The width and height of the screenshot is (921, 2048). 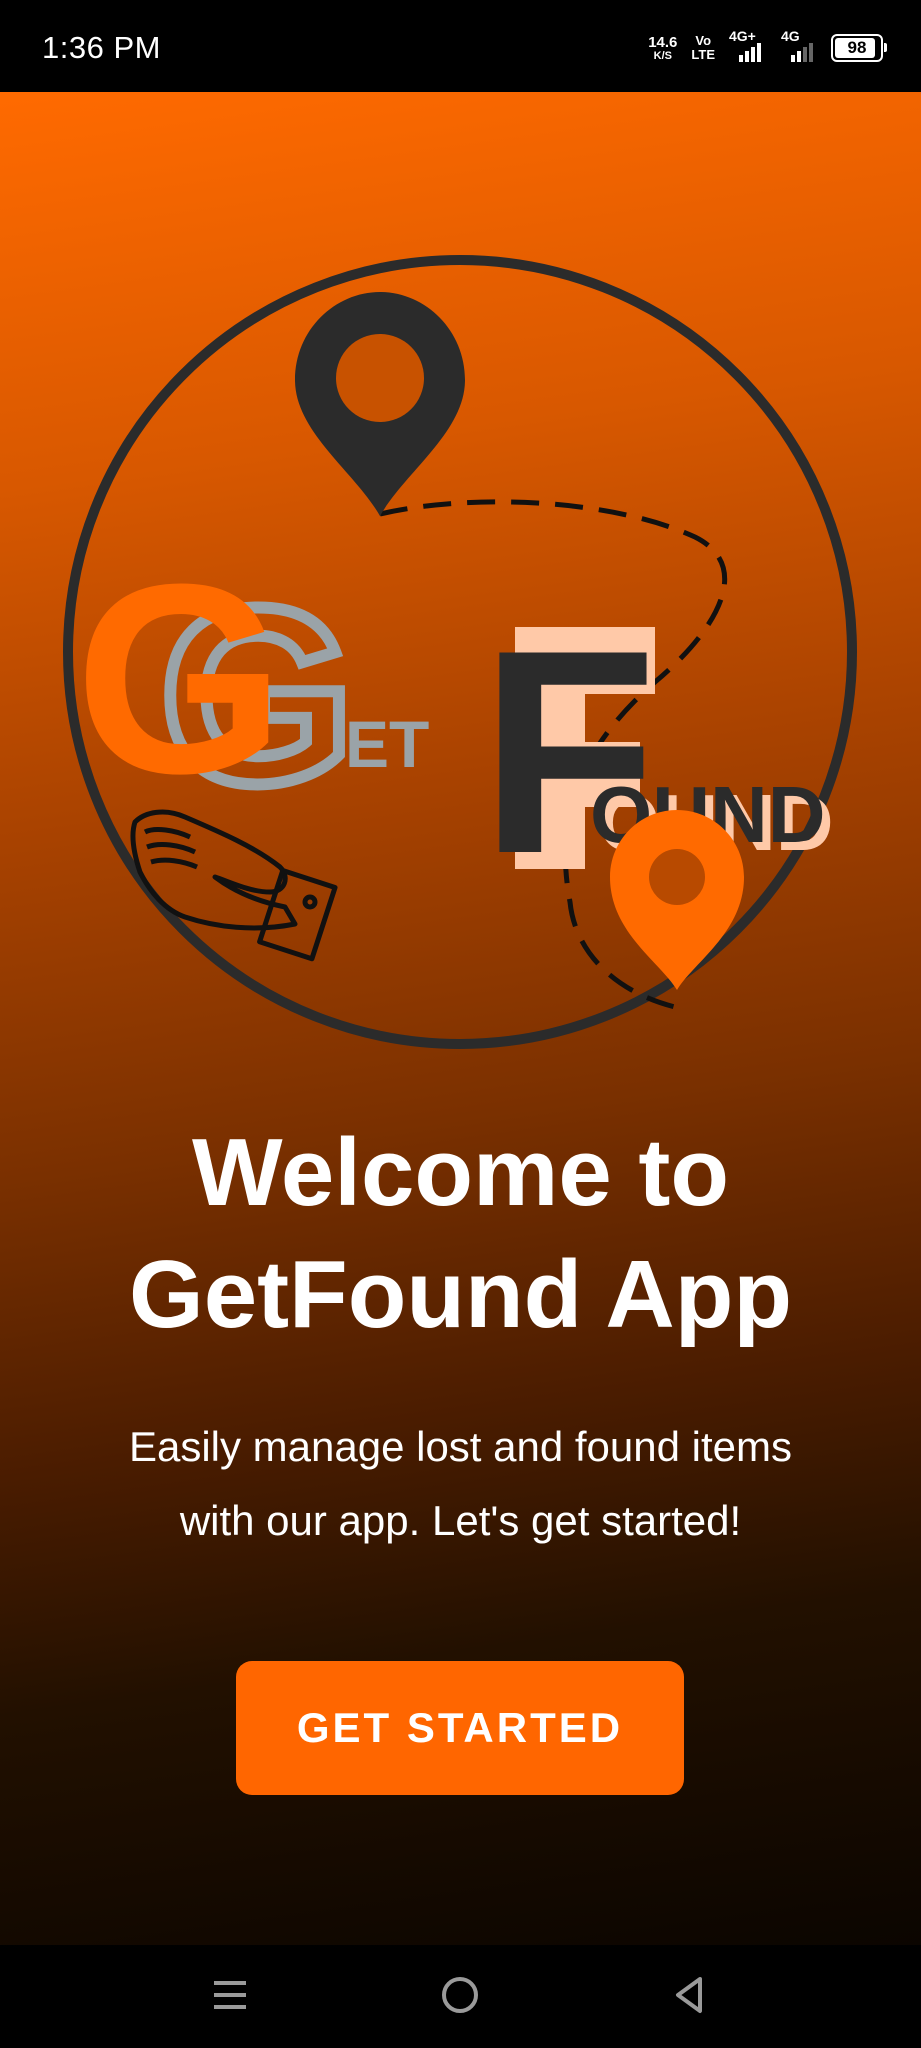 I want to click on network-speed-unit: K/S, so click(x=662, y=55).